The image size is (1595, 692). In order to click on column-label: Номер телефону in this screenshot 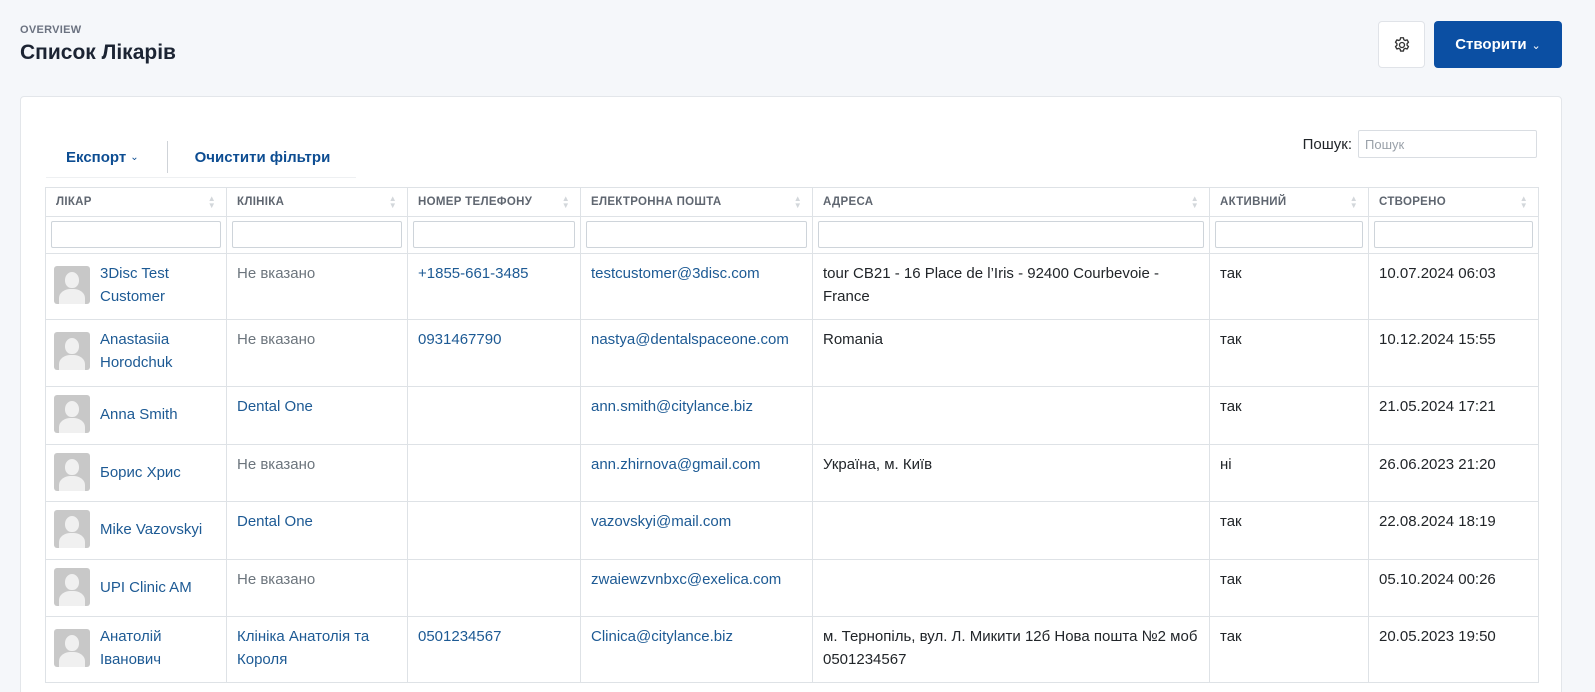, I will do `click(475, 202)`.